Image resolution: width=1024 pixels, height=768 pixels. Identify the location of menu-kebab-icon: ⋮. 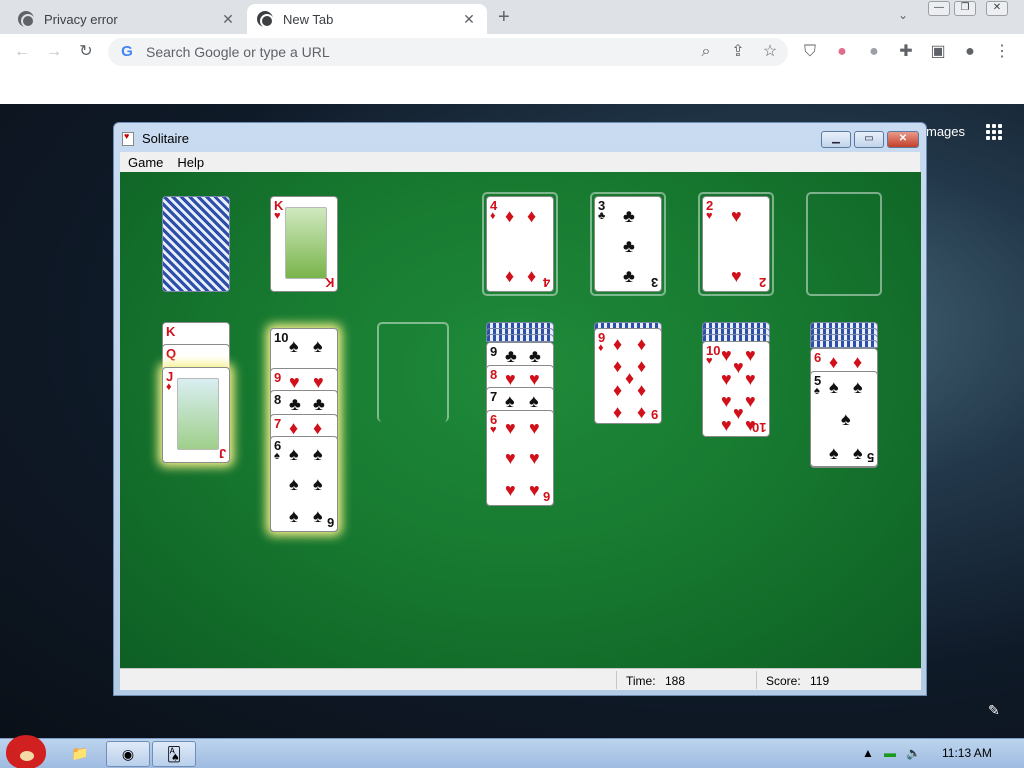
(1002, 52).